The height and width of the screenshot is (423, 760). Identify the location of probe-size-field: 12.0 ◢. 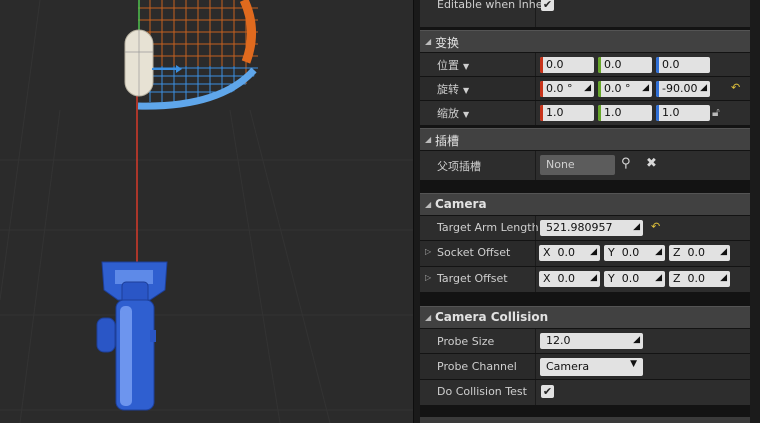
(591, 341).